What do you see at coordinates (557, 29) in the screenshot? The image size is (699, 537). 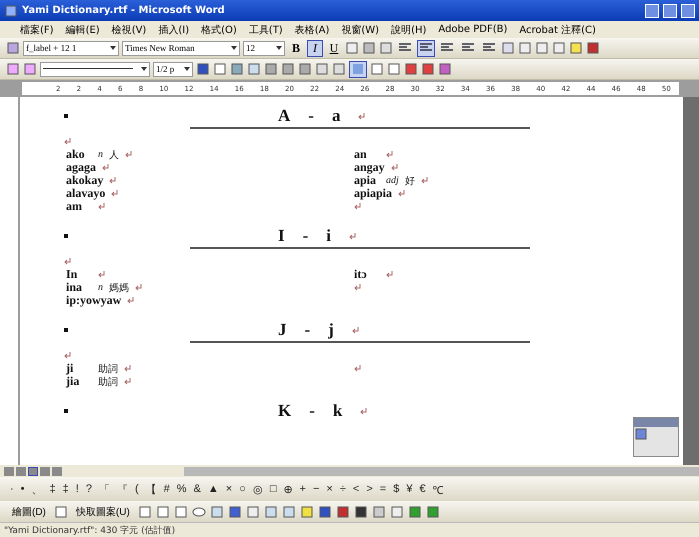 I see `menu-item: Acrobat 注釋(C)` at bounding box center [557, 29].